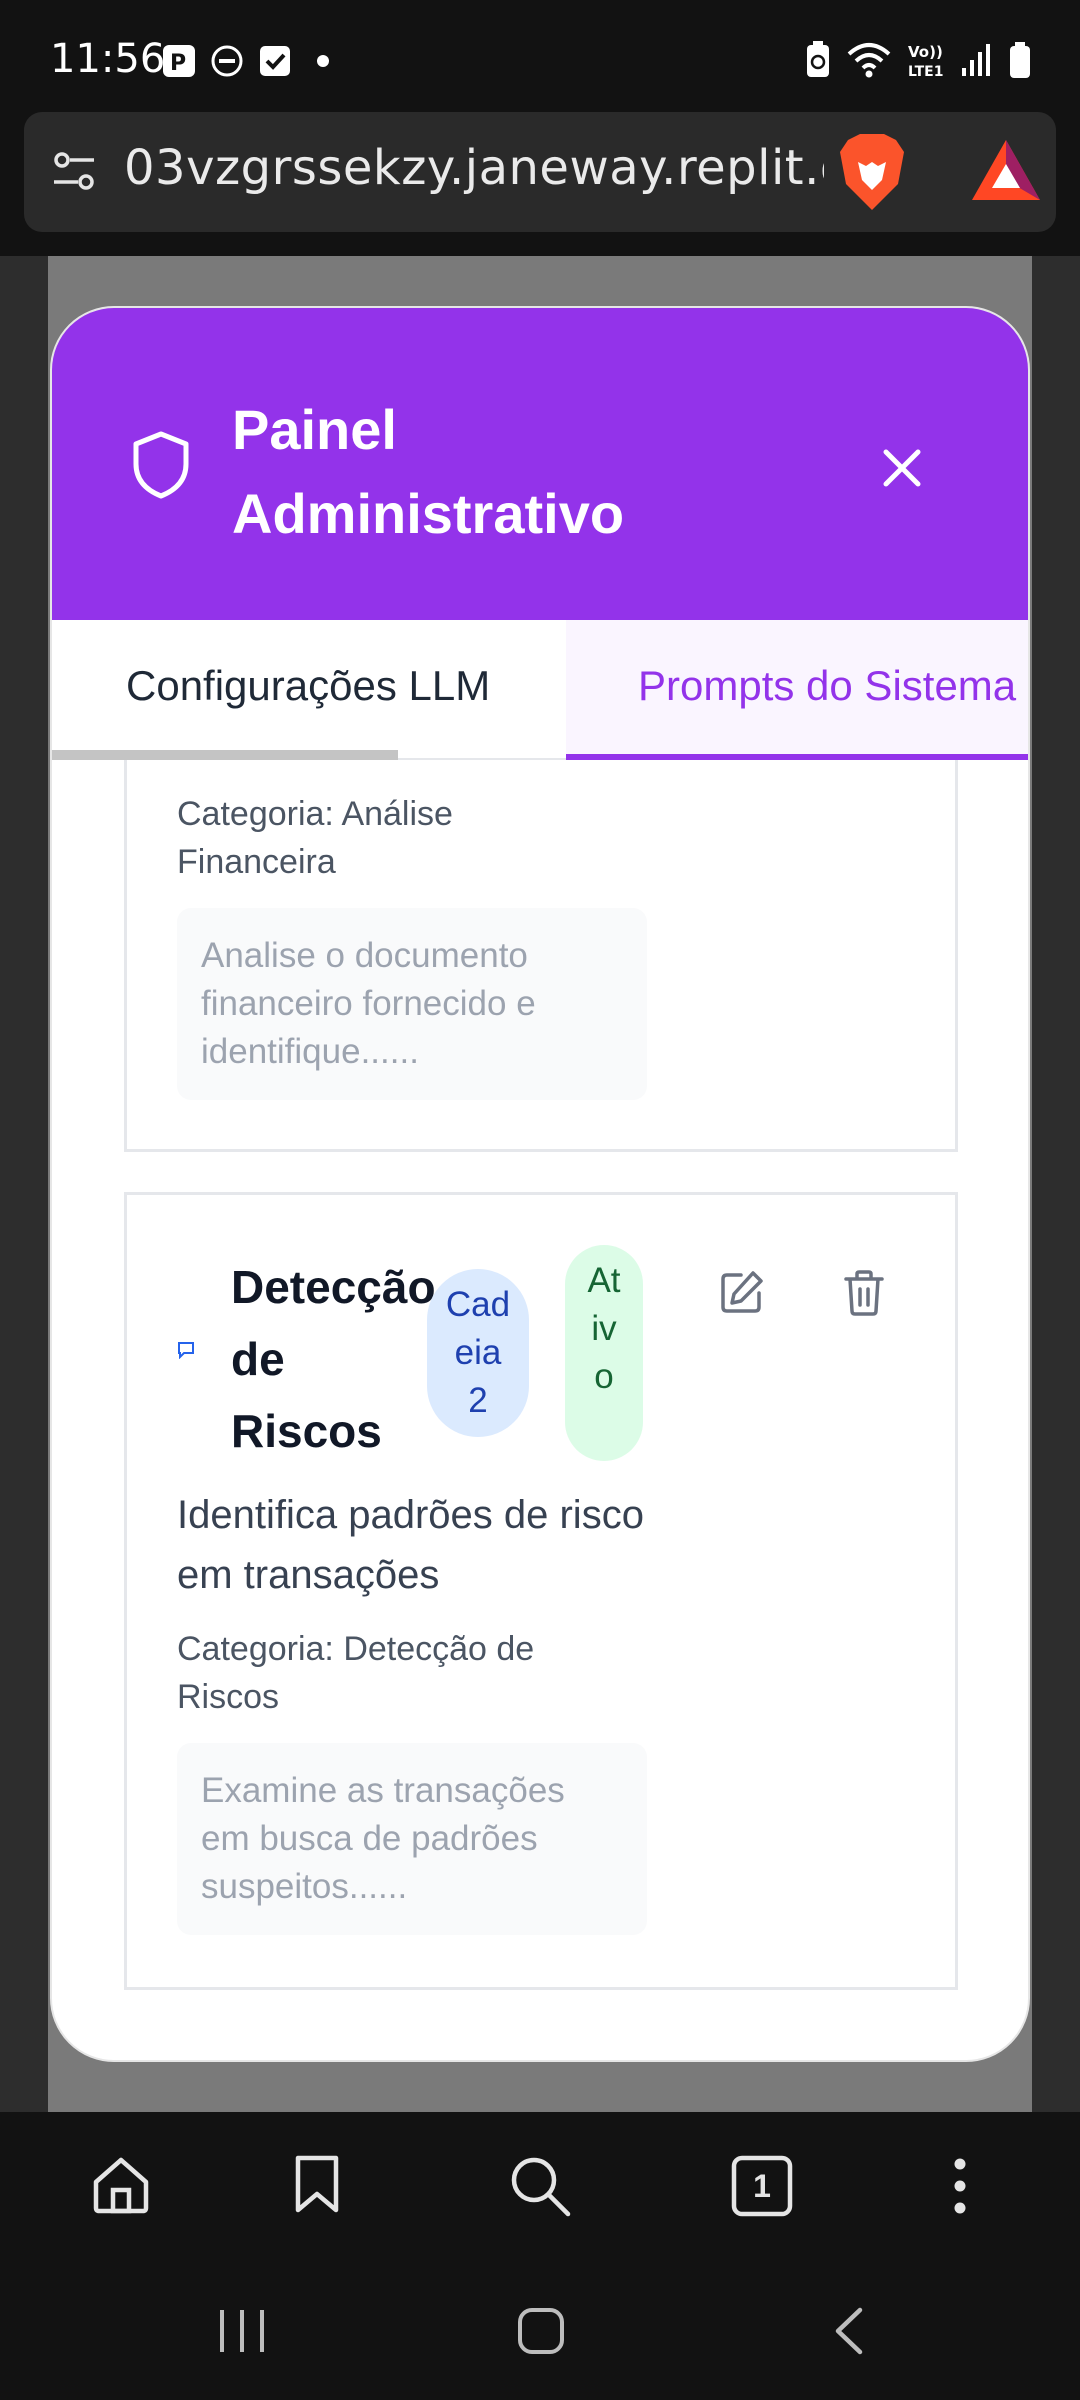 The height and width of the screenshot is (2400, 1080). I want to click on bookmark-icon, so click(317, 2185).